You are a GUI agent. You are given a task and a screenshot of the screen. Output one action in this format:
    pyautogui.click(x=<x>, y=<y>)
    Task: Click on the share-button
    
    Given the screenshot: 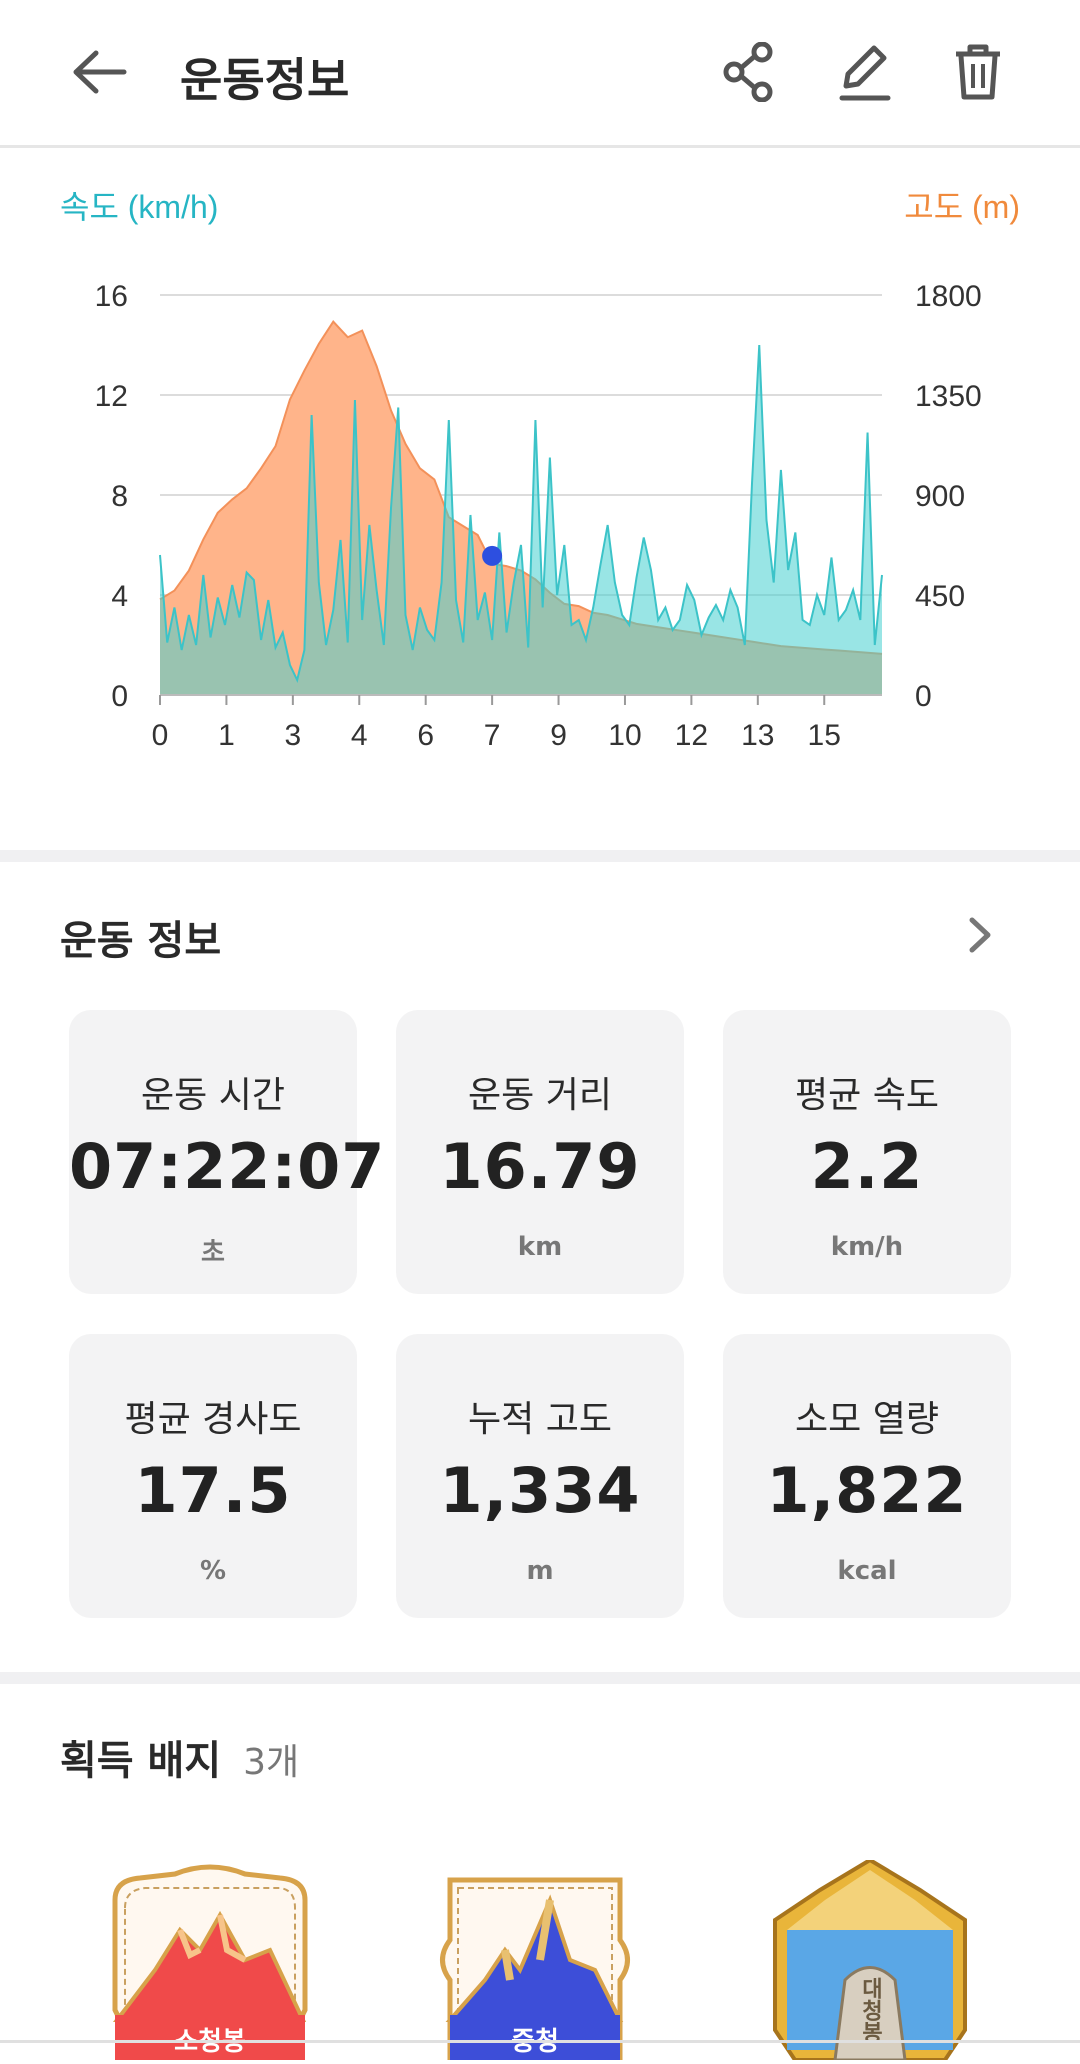 What is the action you would take?
    pyautogui.click(x=750, y=72)
    